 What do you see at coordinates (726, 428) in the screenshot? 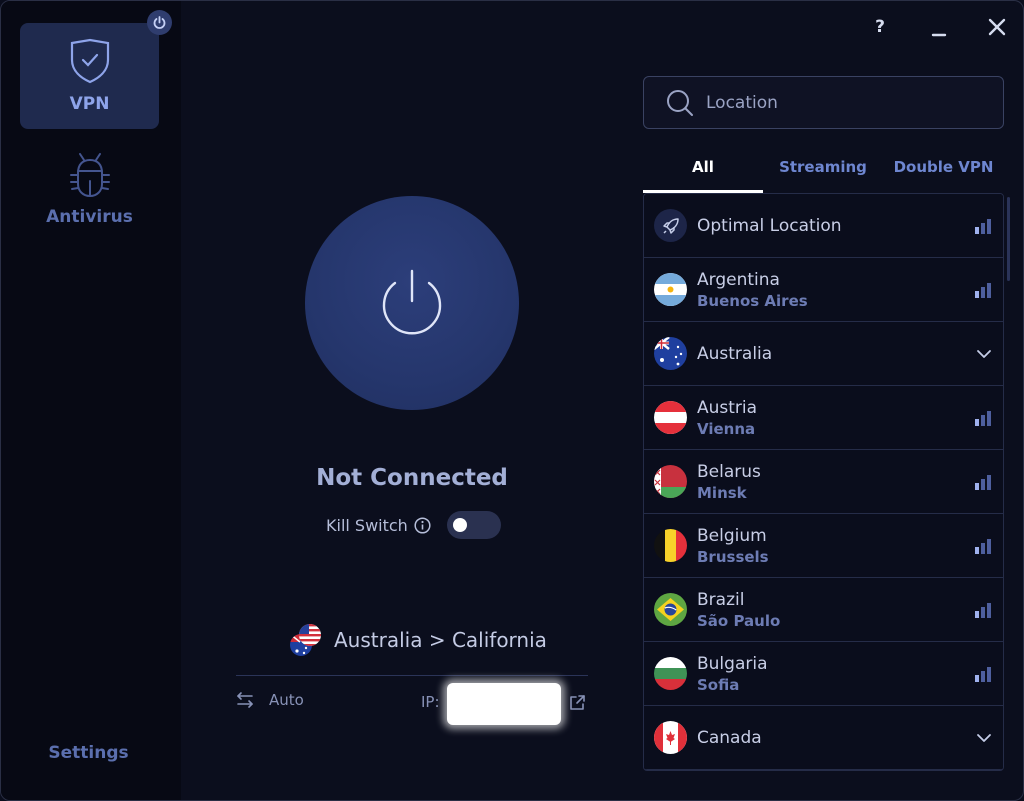
I see `location-city: Vienna` at bounding box center [726, 428].